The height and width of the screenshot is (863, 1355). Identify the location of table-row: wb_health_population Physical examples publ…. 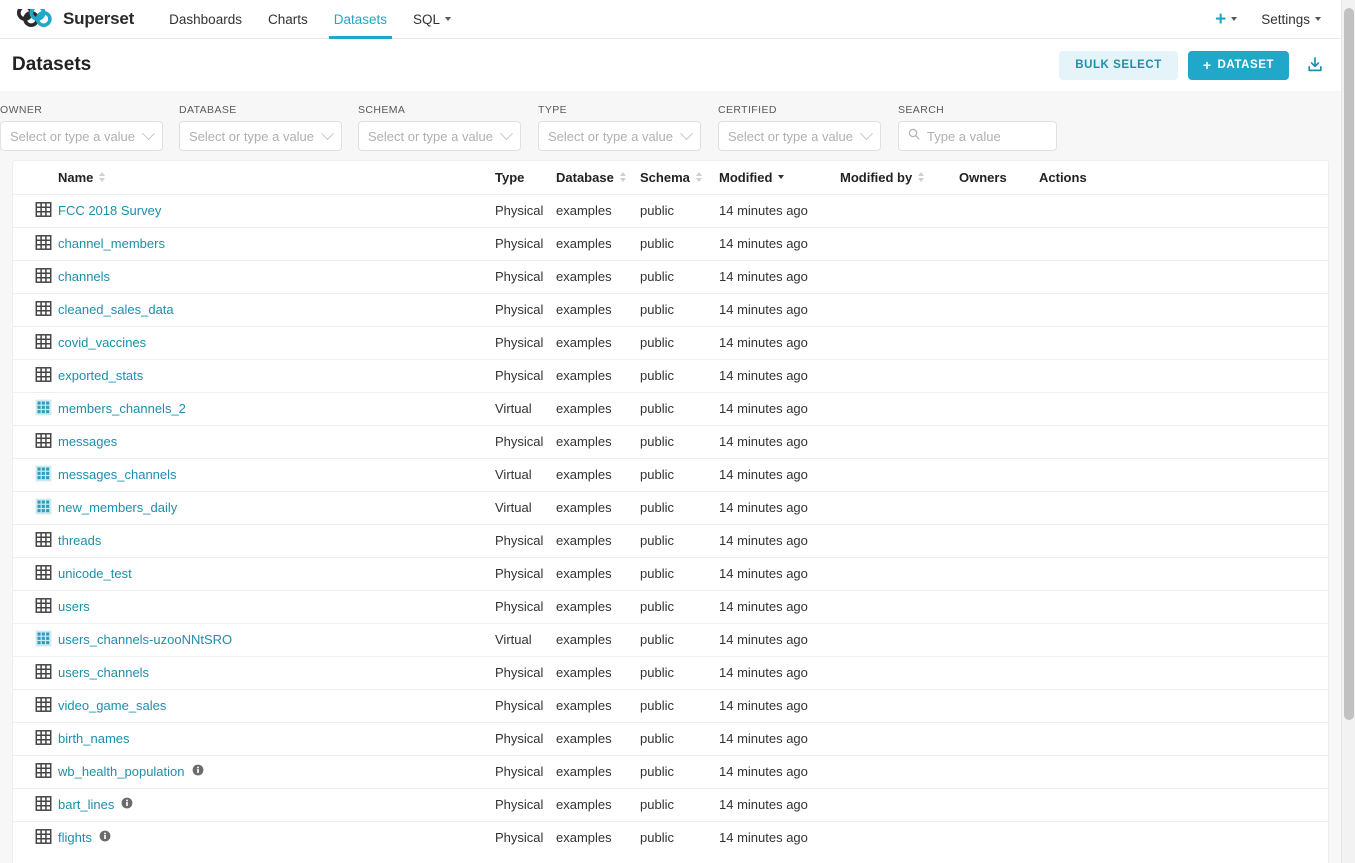
(670, 771).